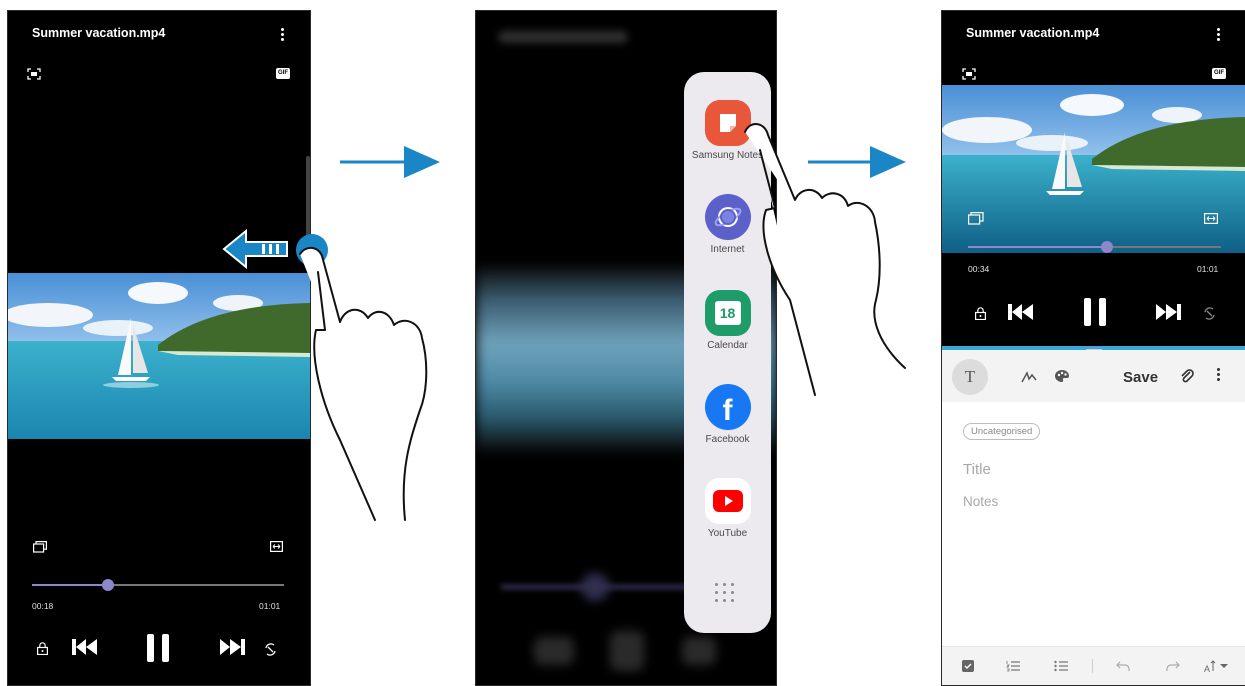 This screenshot has height=686, width=1245. What do you see at coordinates (363, 383) in the screenshot?
I see `hand-gesture-icon` at bounding box center [363, 383].